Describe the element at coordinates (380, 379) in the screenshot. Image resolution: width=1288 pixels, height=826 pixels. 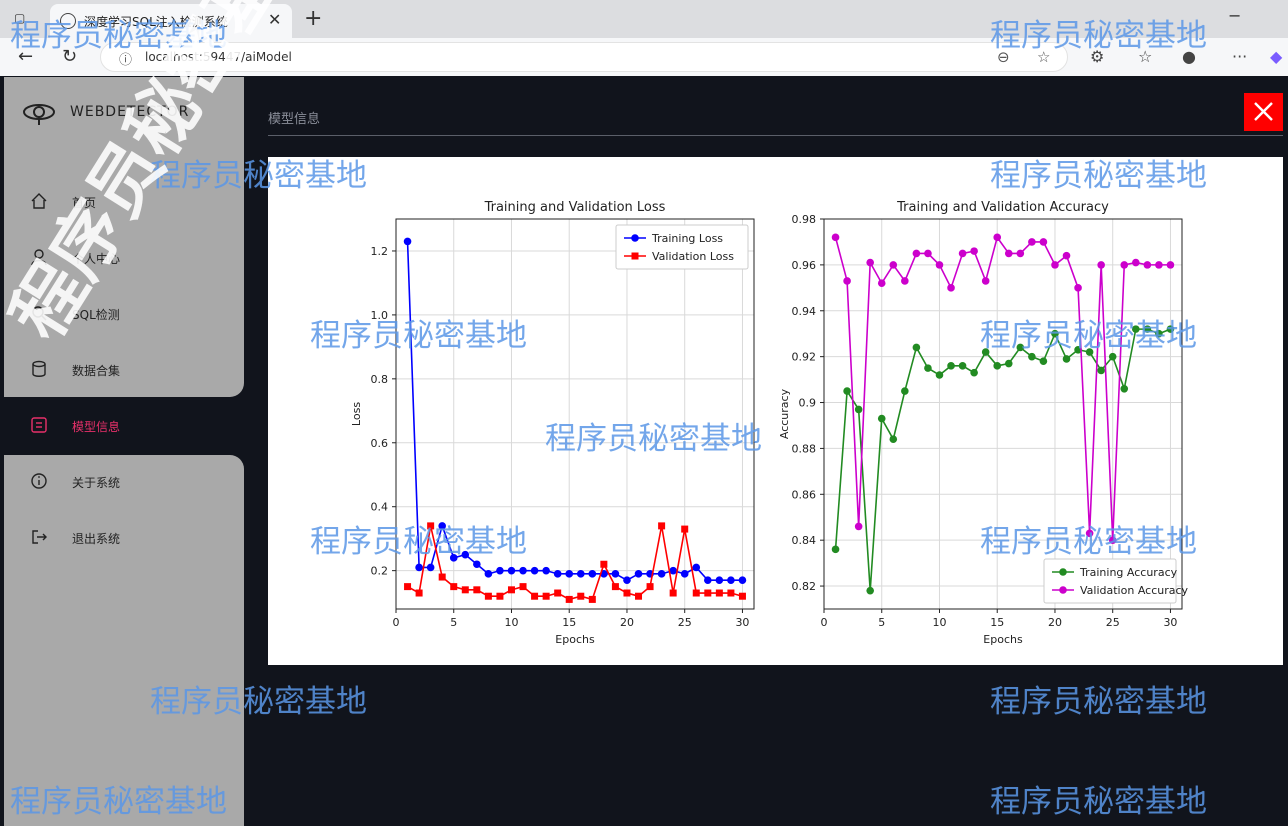
I see `y-tick-label: 0.8` at that location.